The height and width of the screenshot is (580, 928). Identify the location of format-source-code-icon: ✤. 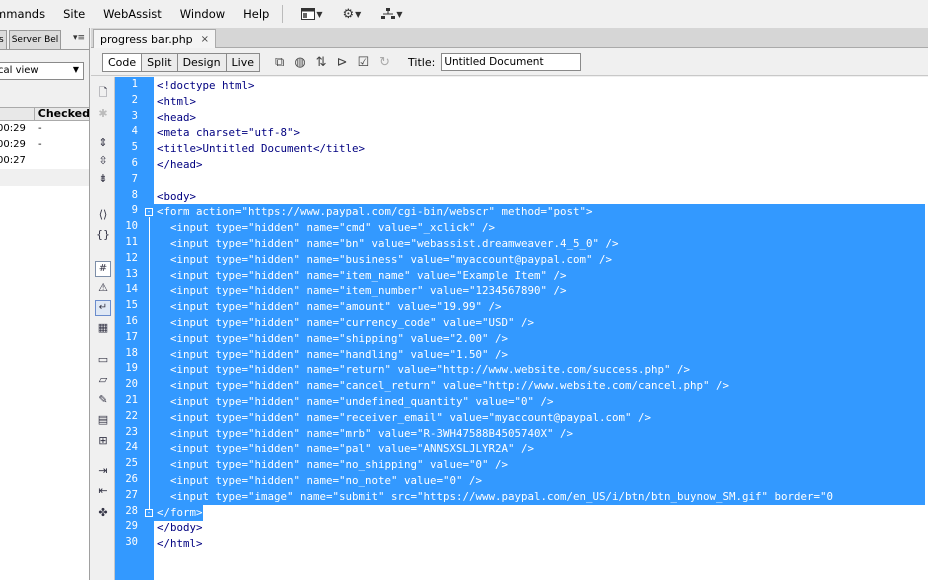
(103, 513).